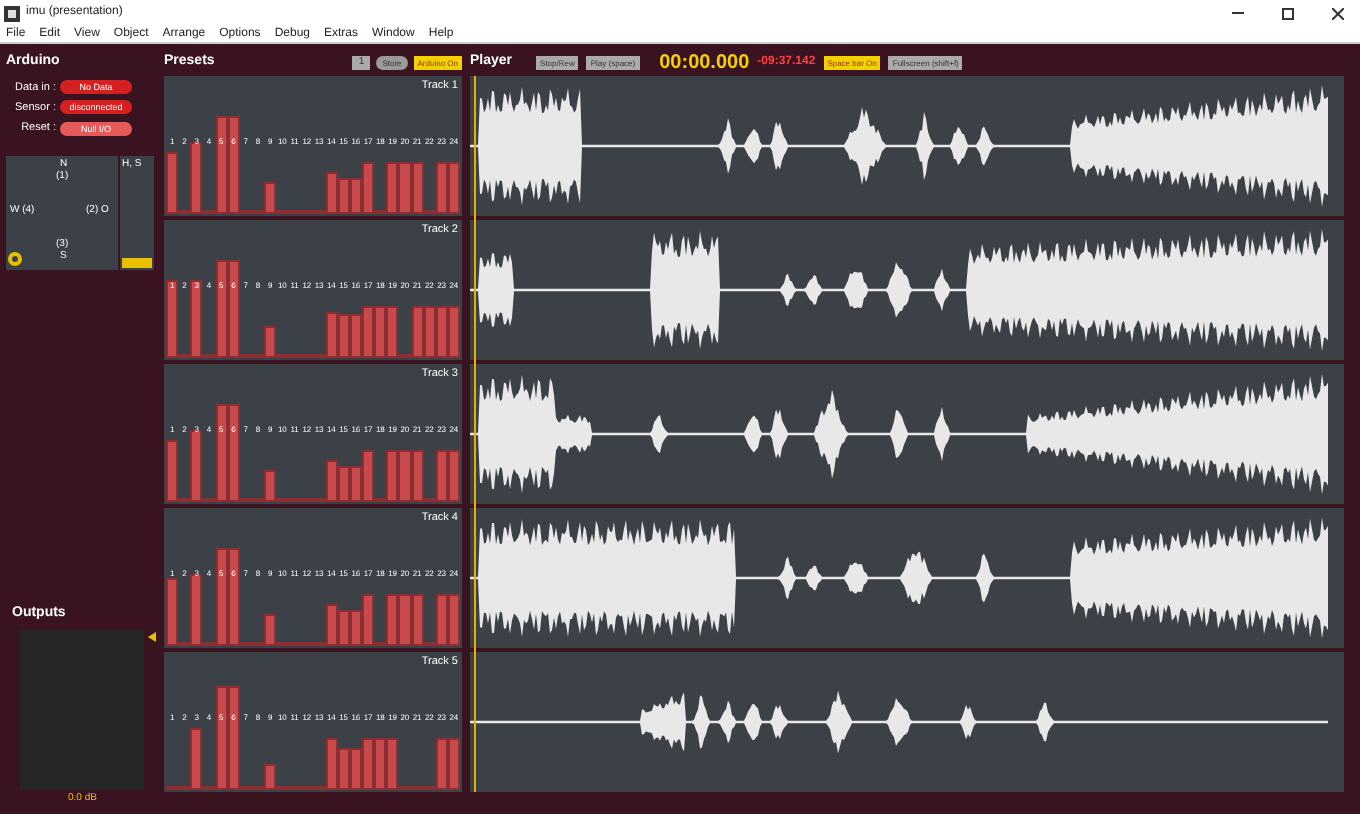 The height and width of the screenshot is (814, 1360). Describe the element at coordinates (12, 13) in the screenshot. I see `app-icon` at that location.